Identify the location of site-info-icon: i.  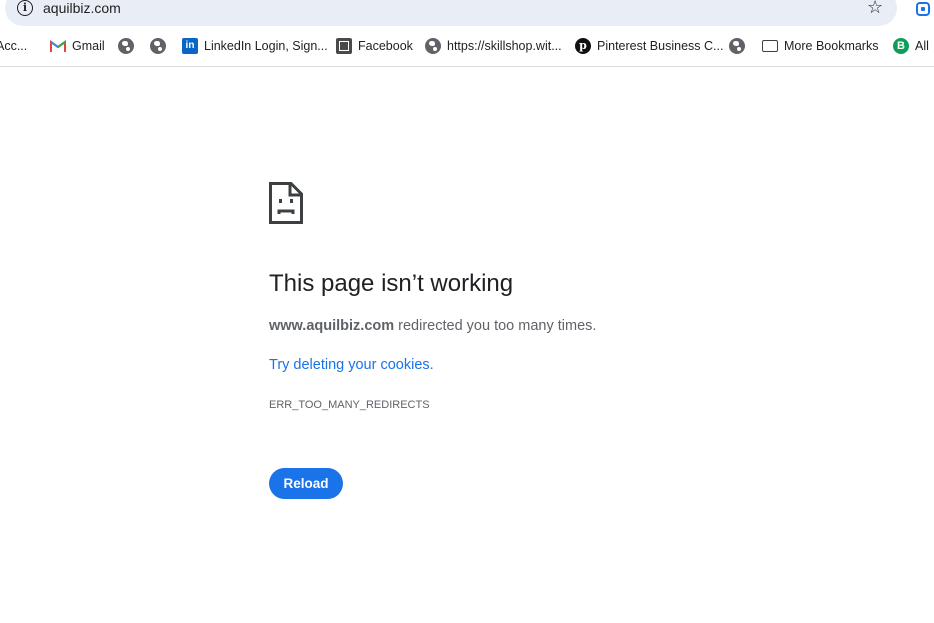
(25, 8).